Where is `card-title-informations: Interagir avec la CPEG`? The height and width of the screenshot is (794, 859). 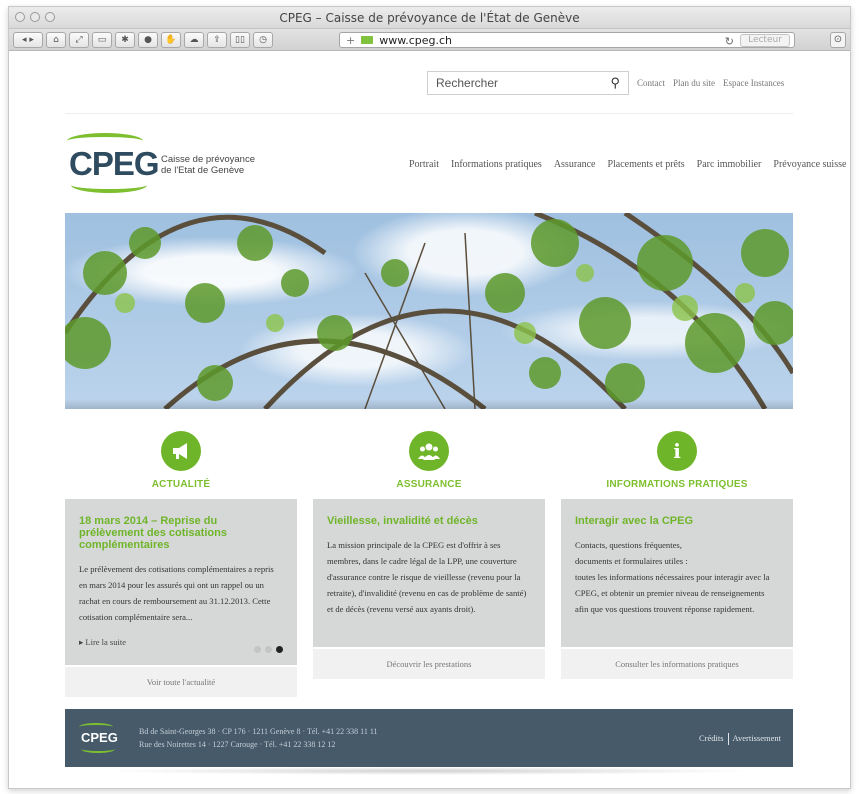
card-title-informations: Interagir avec la CPEG is located at coordinates (677, 521).